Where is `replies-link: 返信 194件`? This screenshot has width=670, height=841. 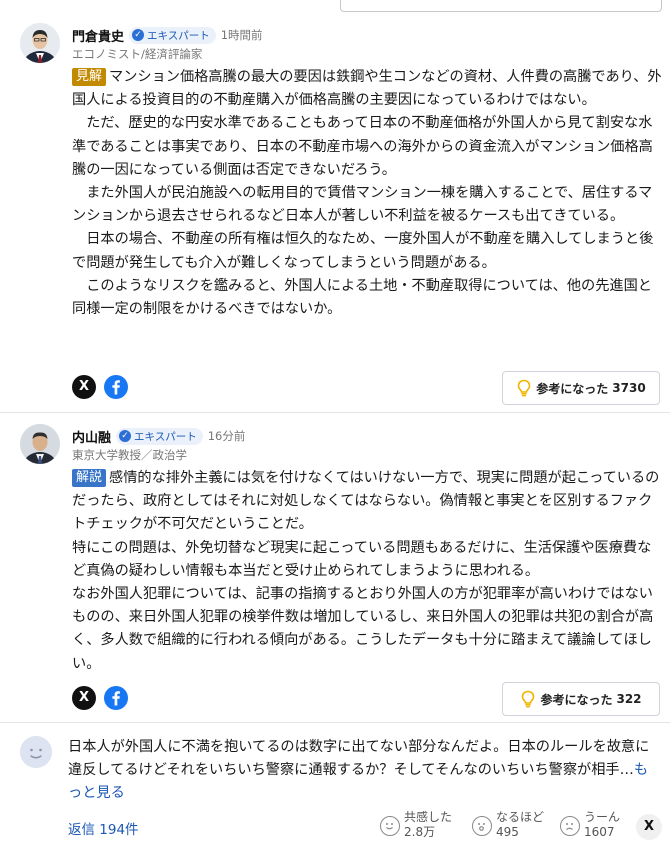 replies-link: 返信 194件 is located at coordinates (103, 828).